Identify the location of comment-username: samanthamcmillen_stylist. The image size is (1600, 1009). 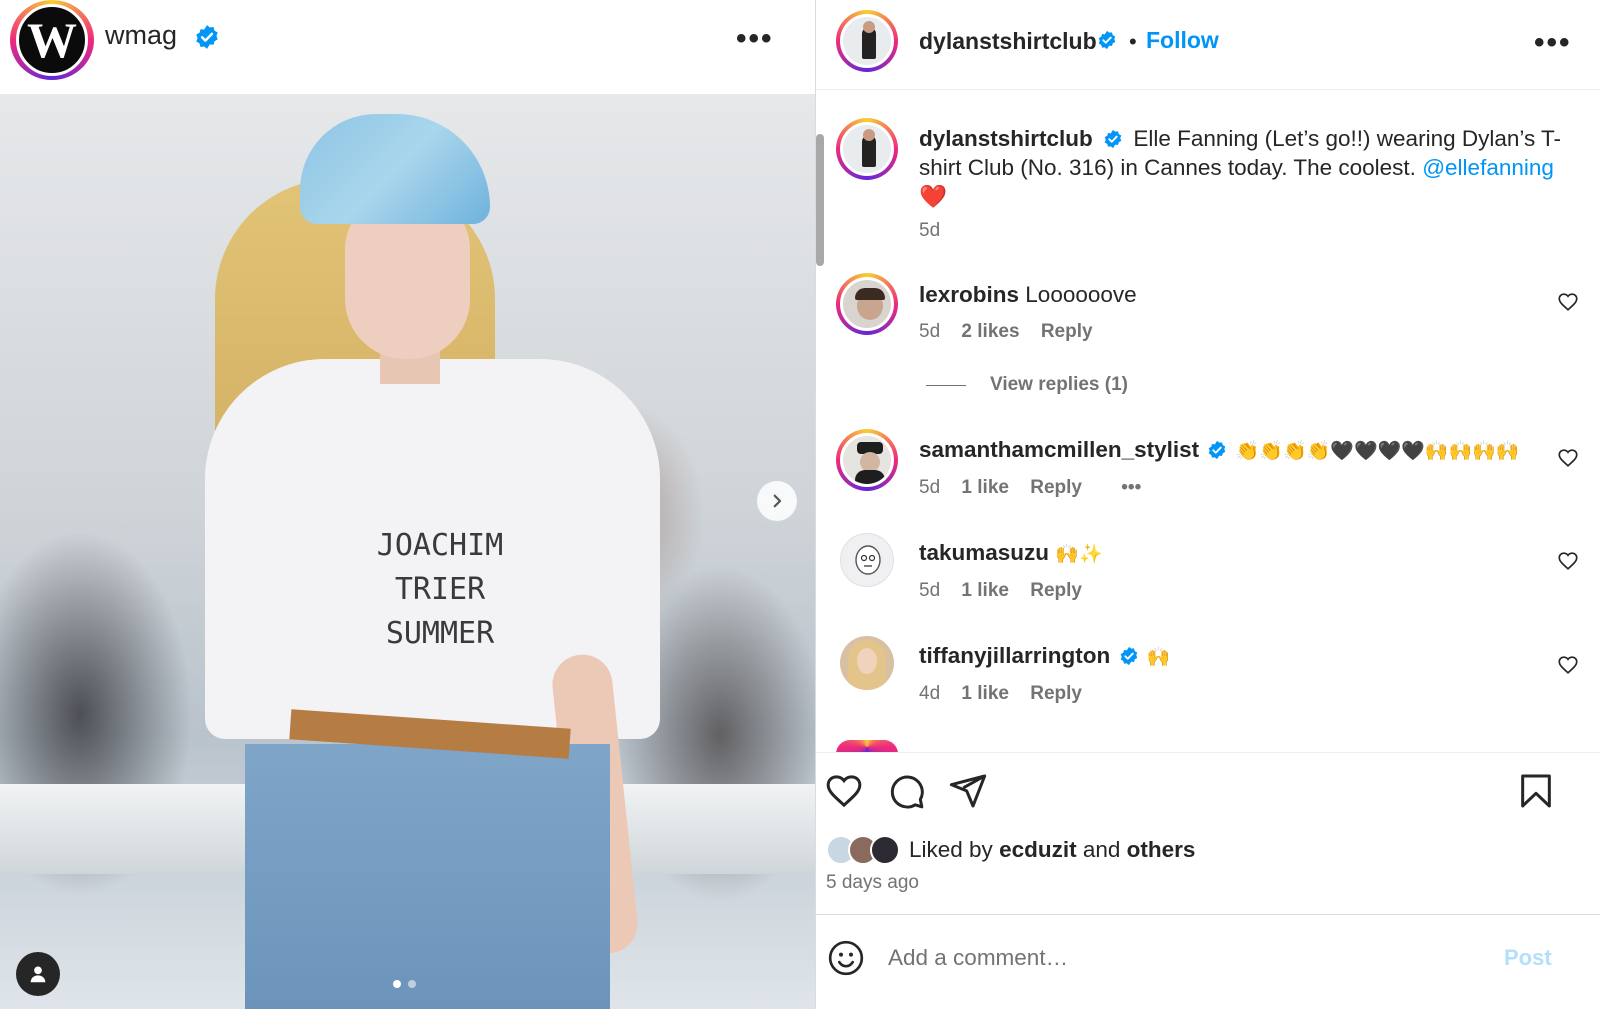
(1059, 449).